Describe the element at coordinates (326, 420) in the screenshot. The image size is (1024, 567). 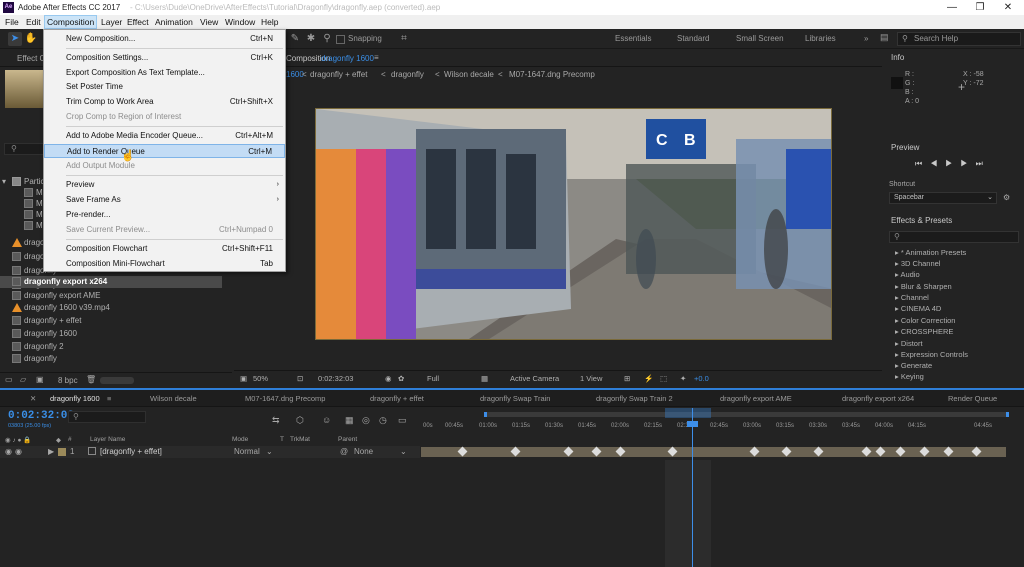
I see `hide-shy-icon: ☺` at that location.